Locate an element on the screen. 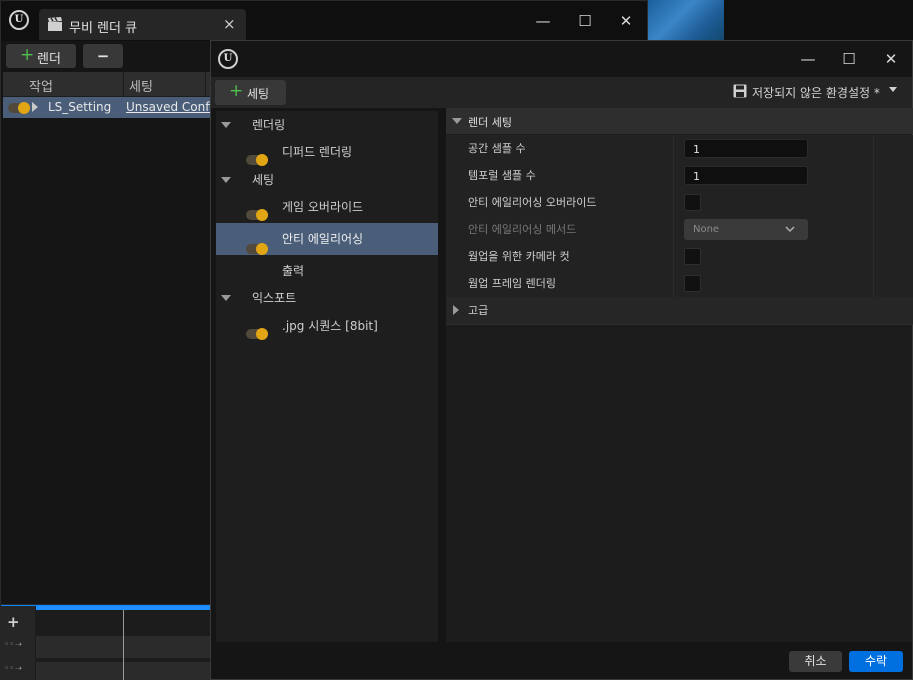  job-config-link: Unsaved Config is located at coordinates (173, 107).